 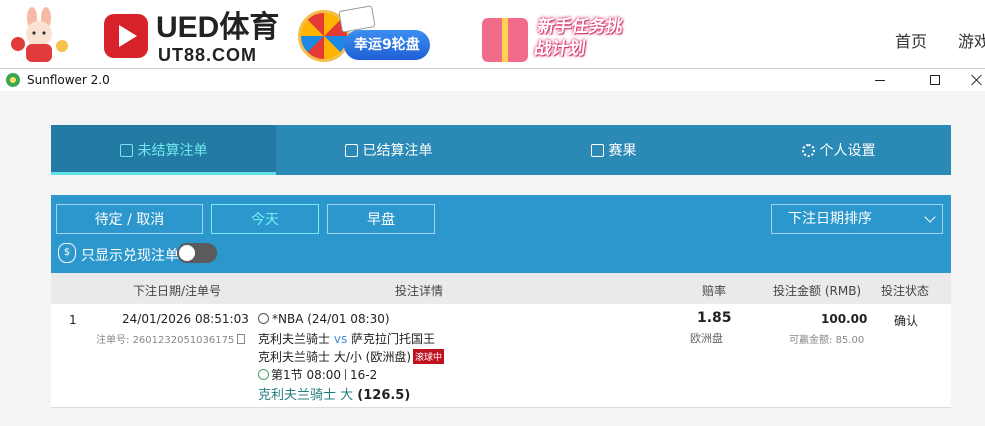 What do you see at coordinates (971, 40) in the screenshot?
I see `nav-games-link: 游戏` at bounding box center [971, 40].